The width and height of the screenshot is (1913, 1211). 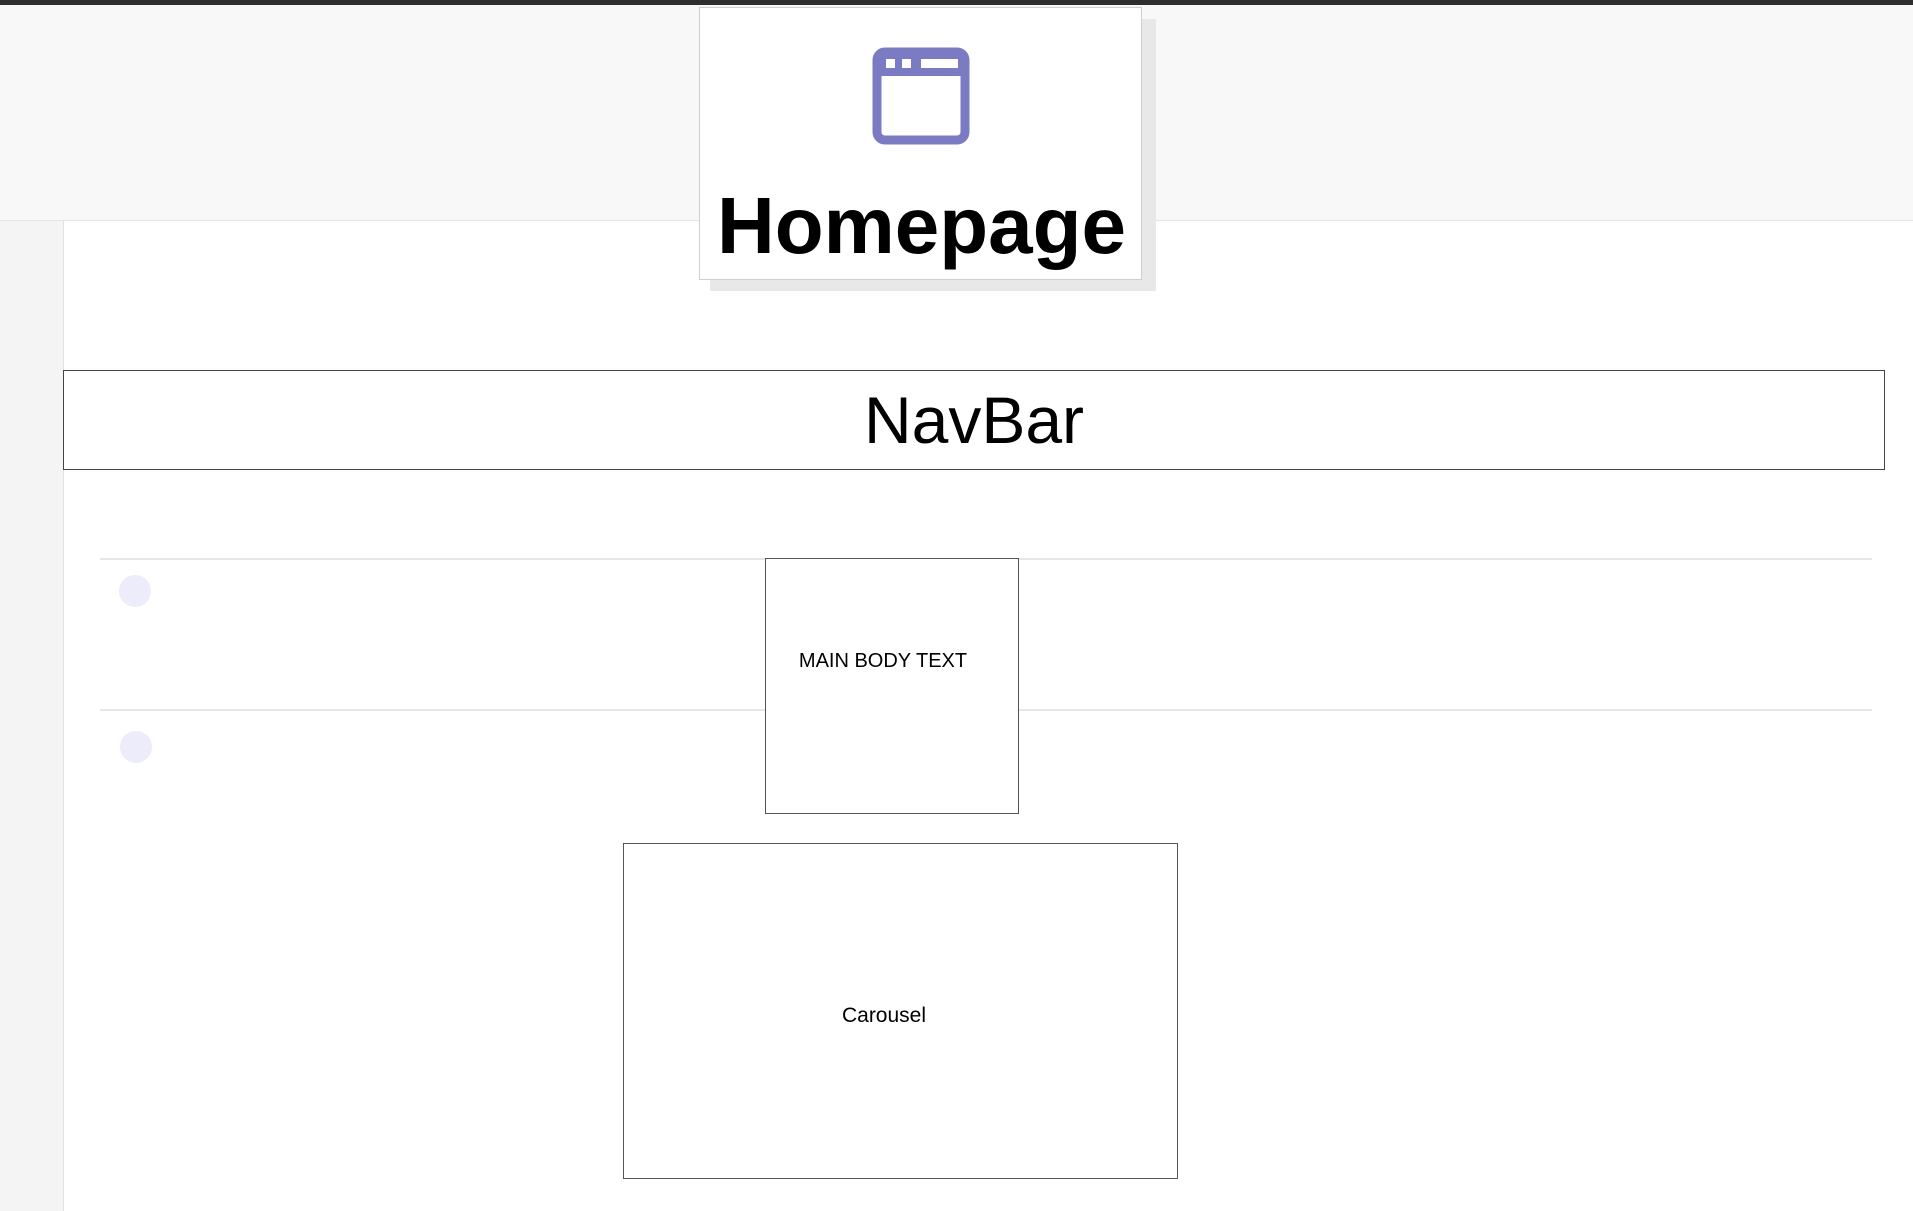 What do you see at coordinates (883, 661) in the screenshot?
I see `main-body-label: MAIN BODY TEXT` at bounding box center [883, 661].